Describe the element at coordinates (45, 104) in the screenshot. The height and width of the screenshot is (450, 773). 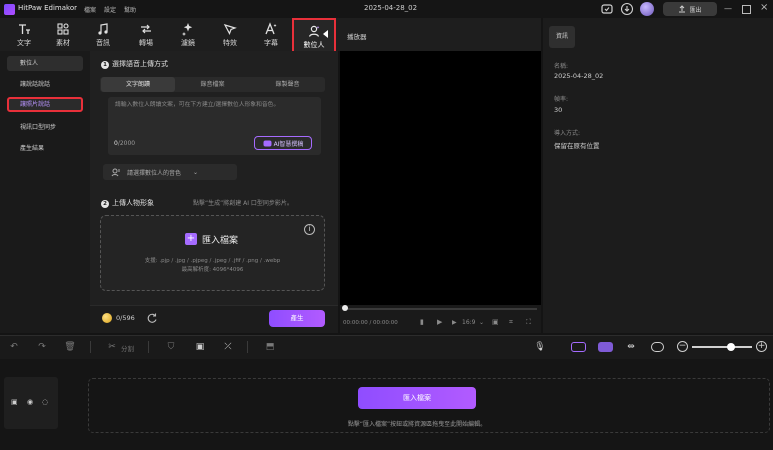
I see `sidebar-item-photo-talk: 讓照片說話` at that location.